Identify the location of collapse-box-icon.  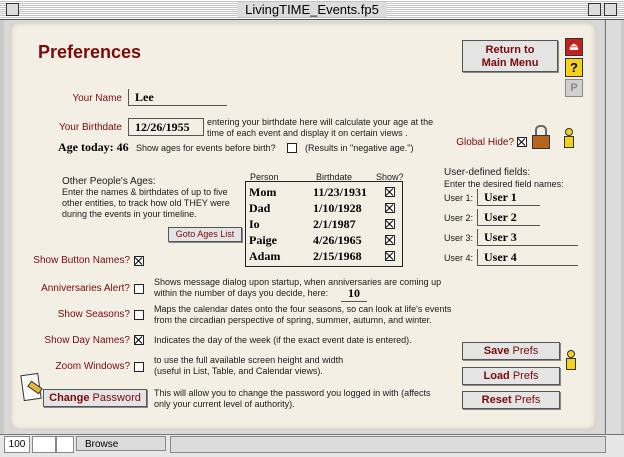
(610, 9).